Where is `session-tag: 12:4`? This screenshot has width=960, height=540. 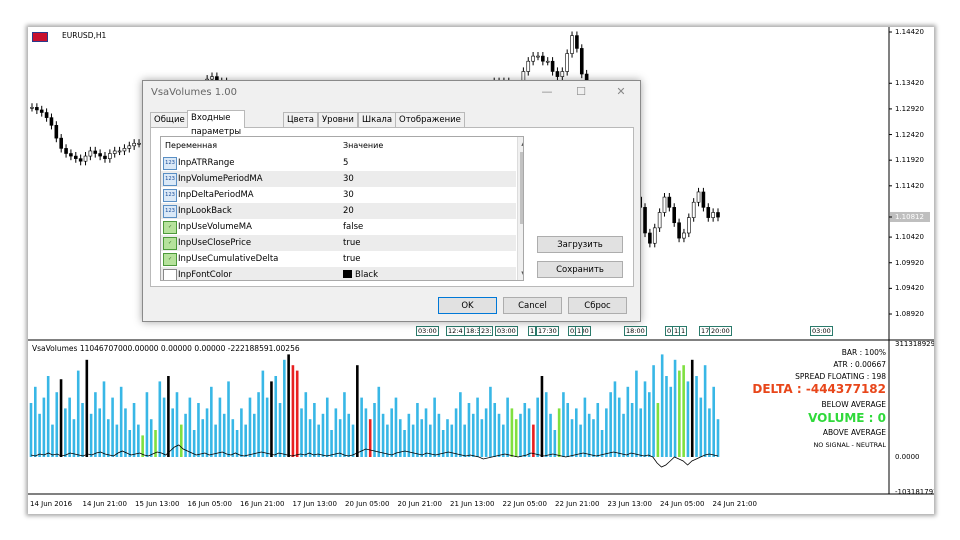 session-tag: 12:4 is located at coordinates (455, 331).